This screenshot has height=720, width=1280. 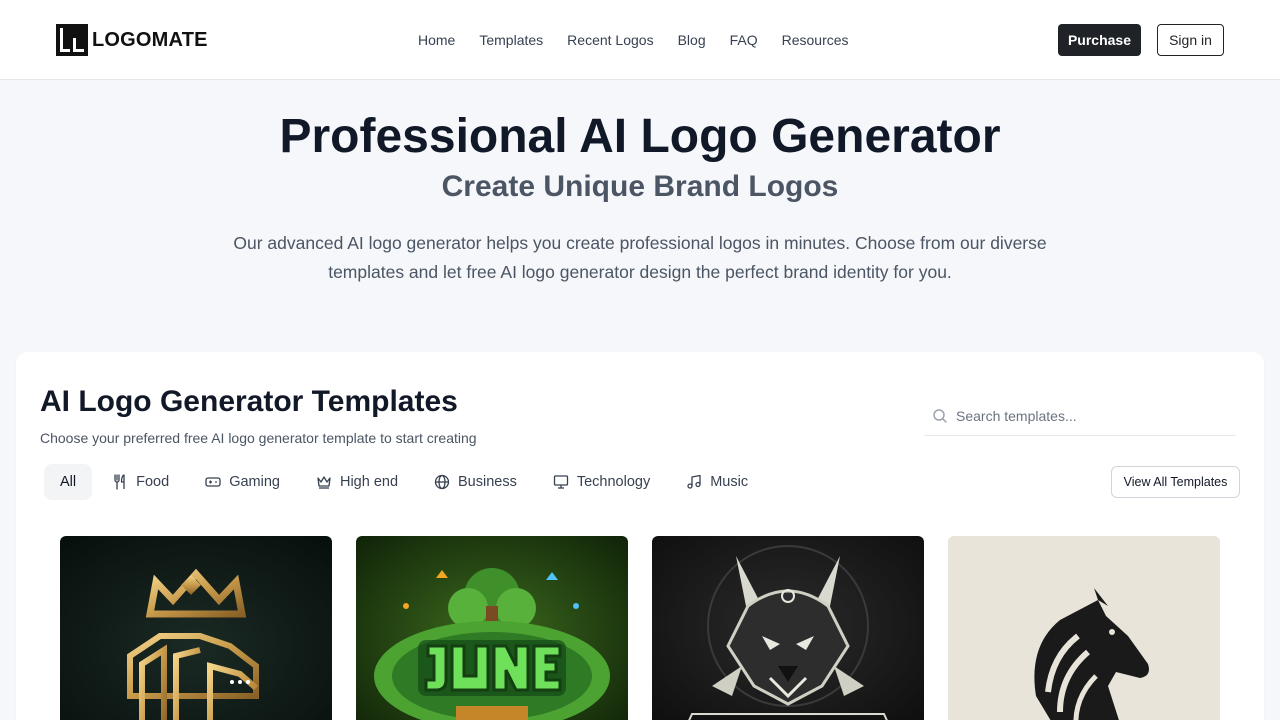 I want to click on tab-technology: Technology, so click(x=601, y=482).